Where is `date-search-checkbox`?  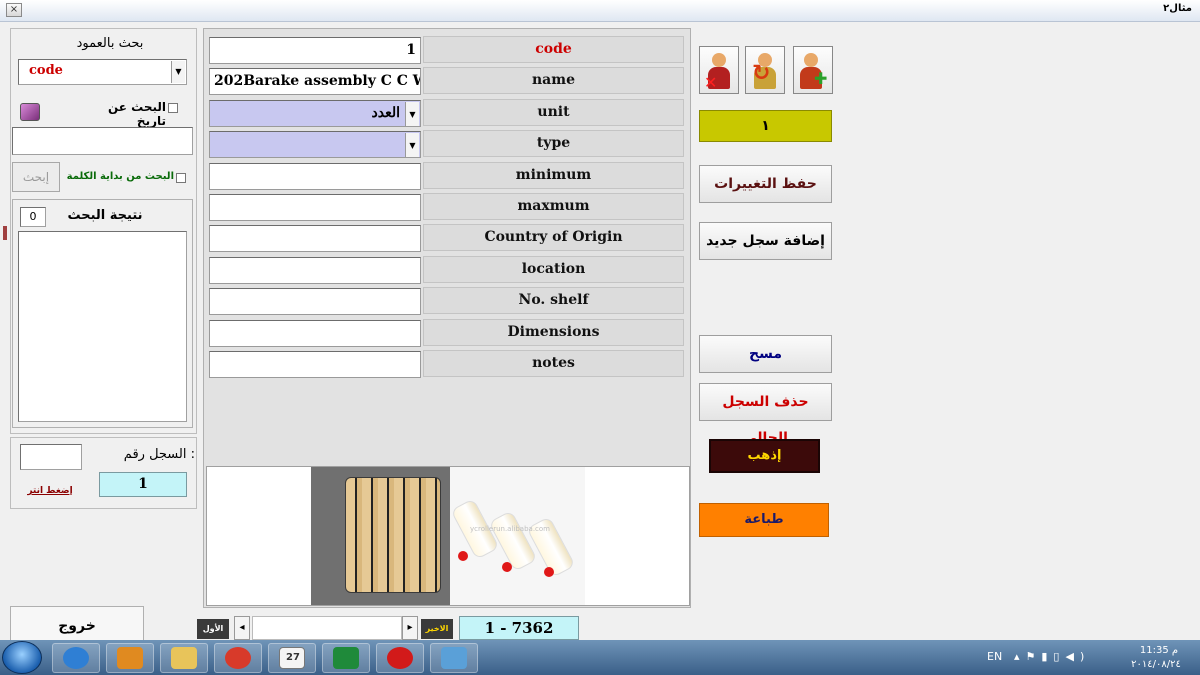
date-search-checkbox is located at coordinates (173, 108).